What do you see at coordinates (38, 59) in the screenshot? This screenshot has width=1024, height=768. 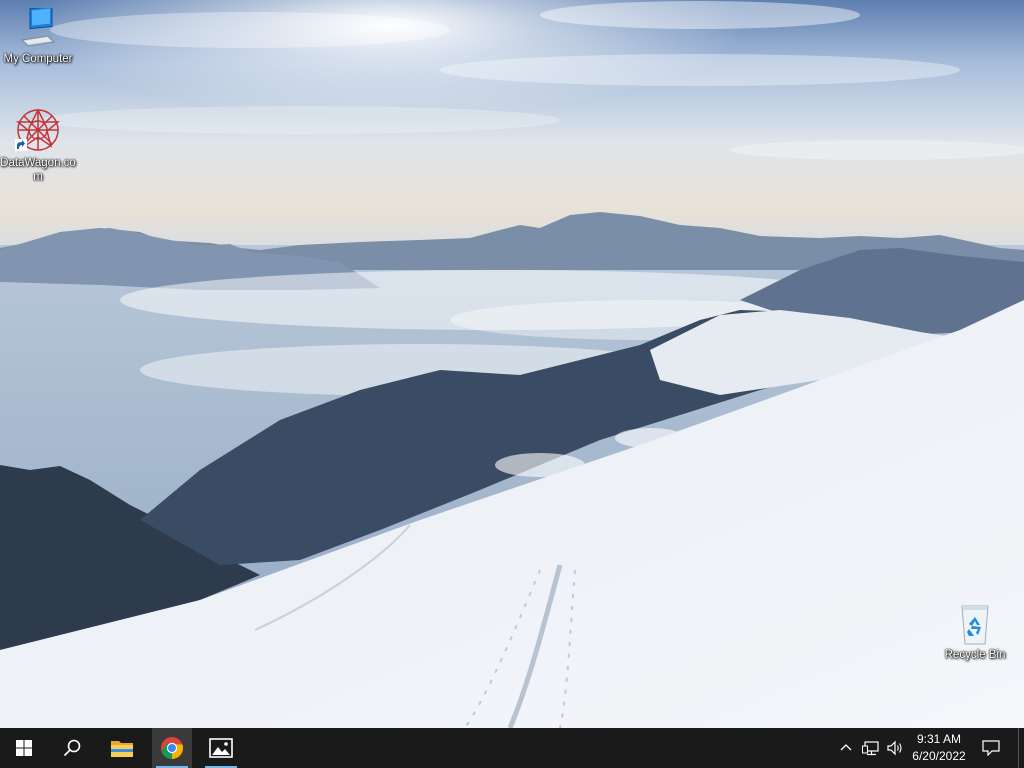 I see `desktop-icon-label: My Computer` at bounding box center [38, 59].